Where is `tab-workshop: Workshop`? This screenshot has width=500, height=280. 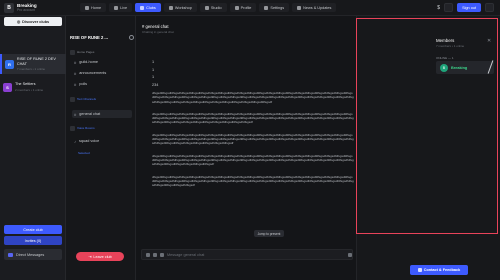
tab-workshop: Workshop is located at coordinates (180, 7).